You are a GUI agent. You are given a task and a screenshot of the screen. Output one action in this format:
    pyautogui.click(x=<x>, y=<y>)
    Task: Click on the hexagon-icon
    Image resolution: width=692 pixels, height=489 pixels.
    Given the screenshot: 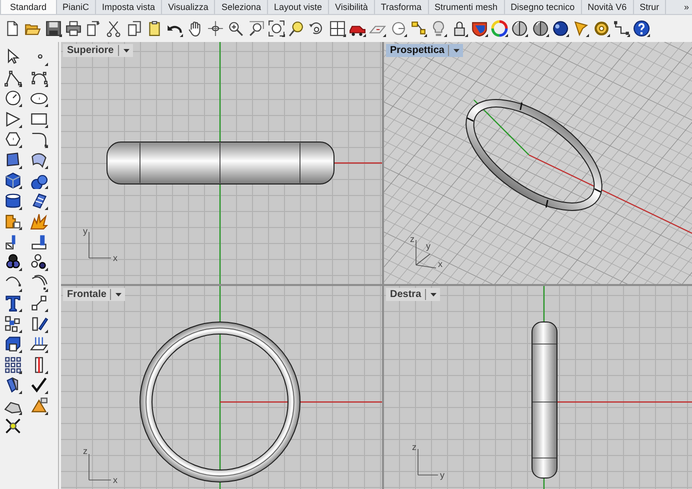 What is the action you would take?
    pyautogui.click(x=13, y=139)
    